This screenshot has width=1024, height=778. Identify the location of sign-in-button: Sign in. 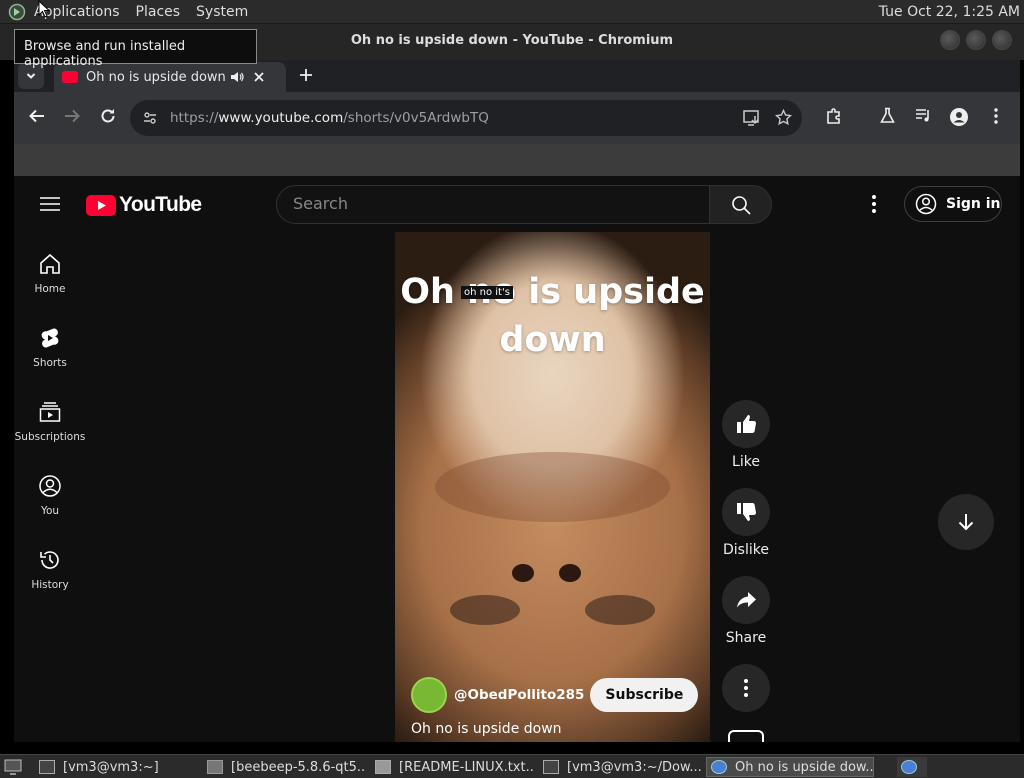
(953, 204).